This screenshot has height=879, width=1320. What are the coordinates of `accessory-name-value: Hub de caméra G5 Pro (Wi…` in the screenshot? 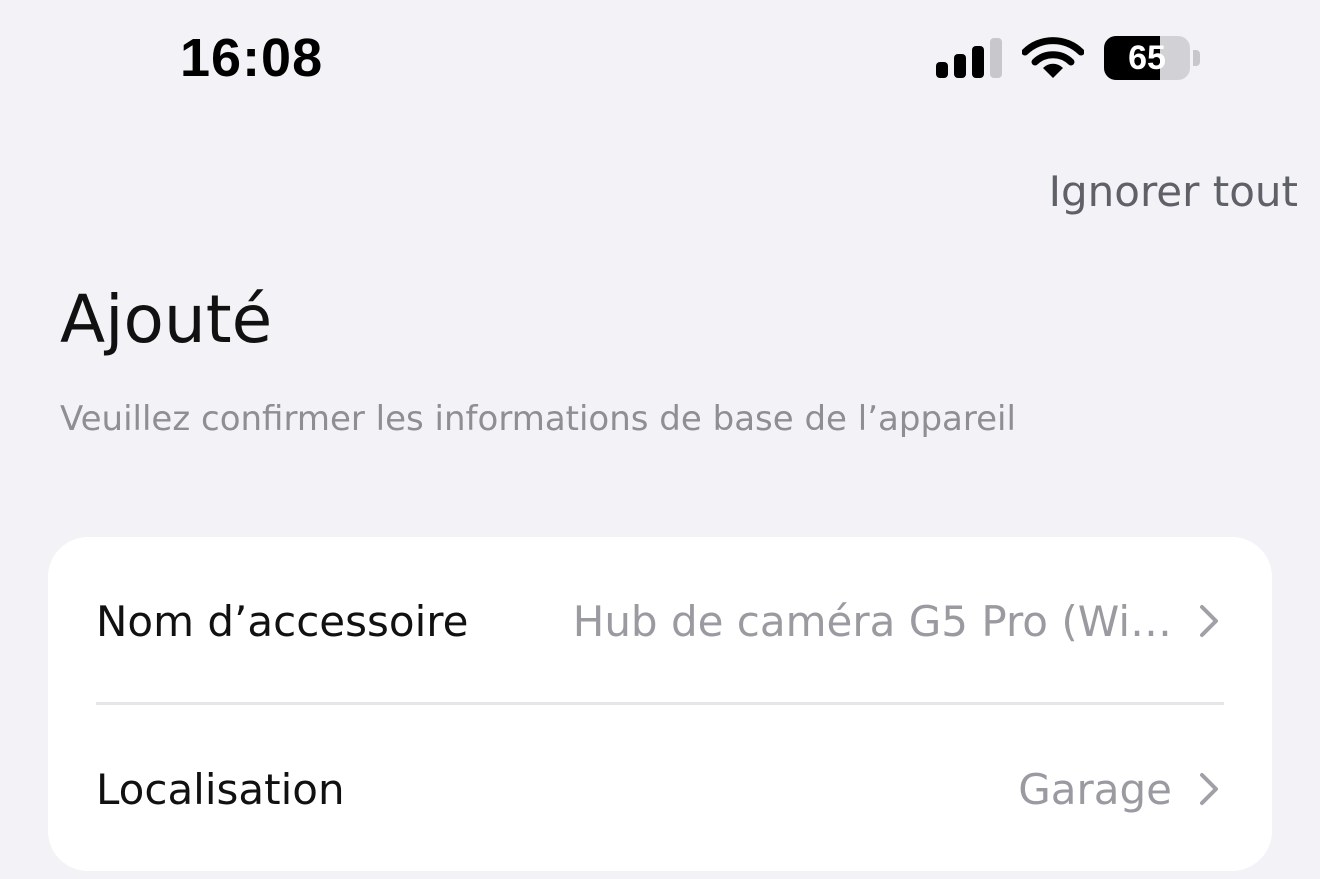 It's located at (872, 621).